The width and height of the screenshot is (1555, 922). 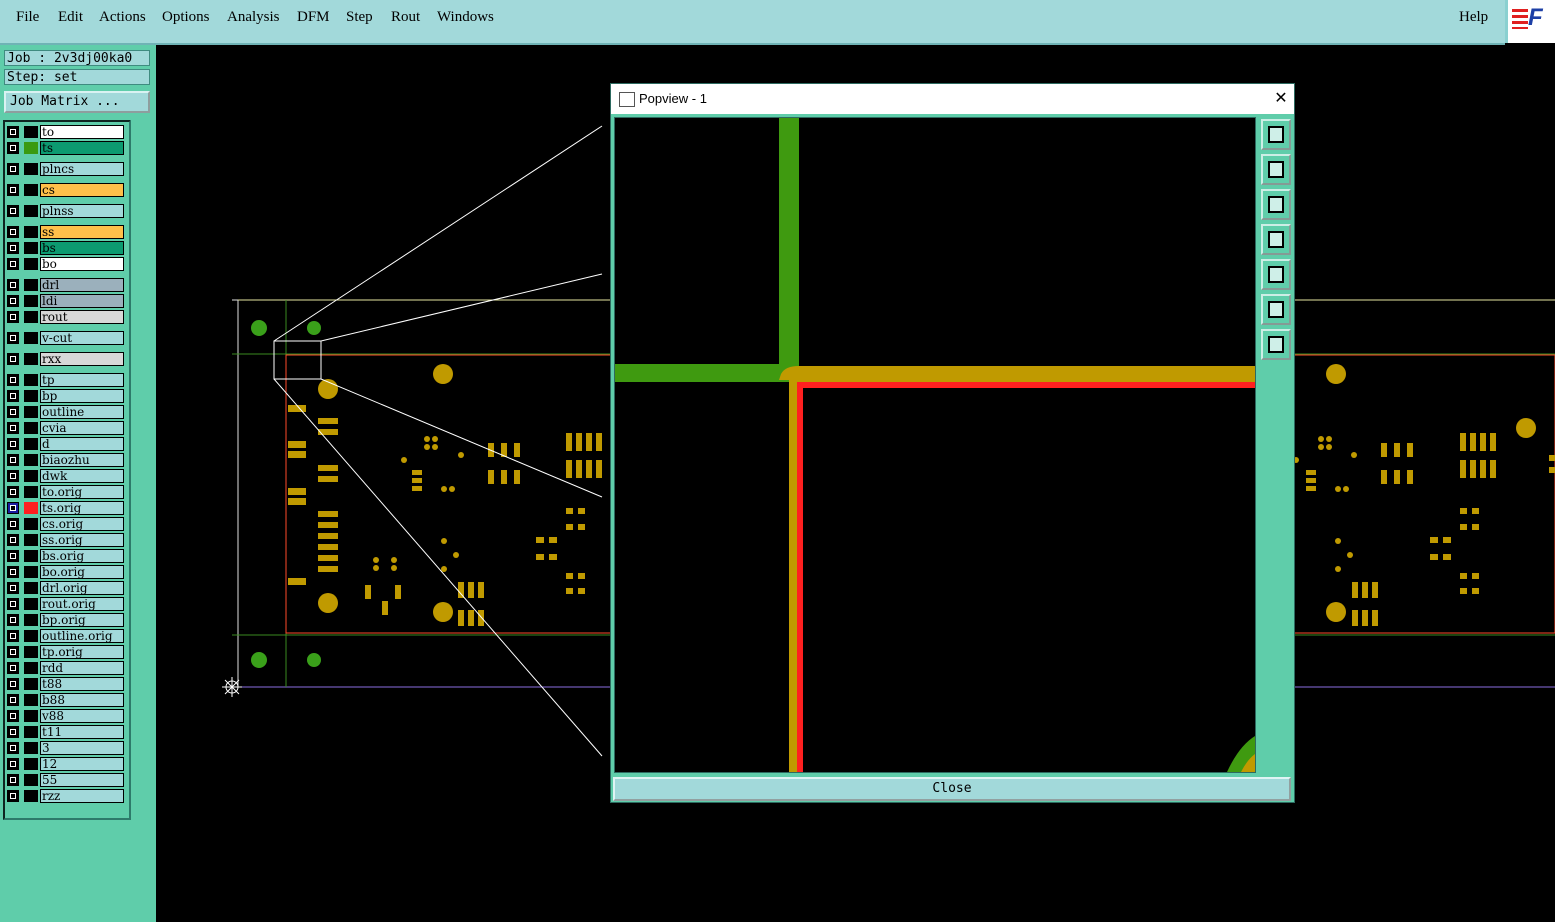 I want to click on menu-windows: Windows, so click(x=465, y=17).